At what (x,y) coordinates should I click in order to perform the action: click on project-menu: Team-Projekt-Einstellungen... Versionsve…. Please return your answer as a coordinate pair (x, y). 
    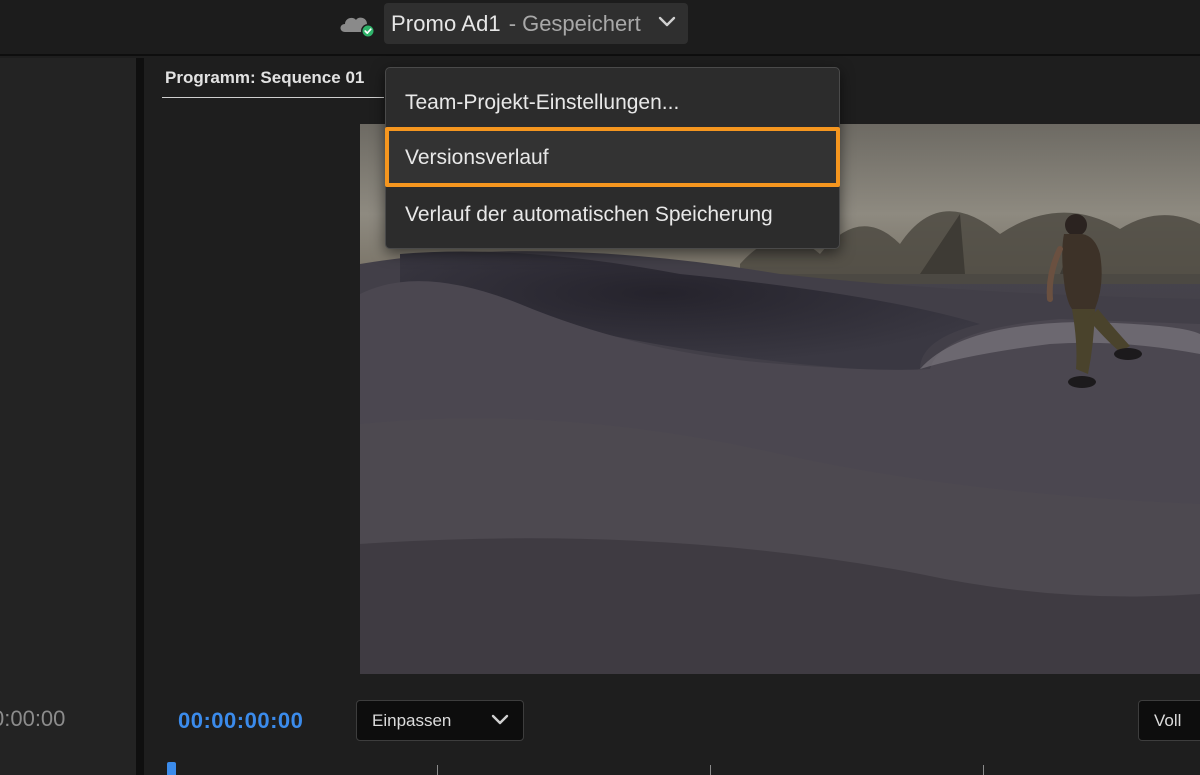
    Looking at the image, I should click on (612, 158).